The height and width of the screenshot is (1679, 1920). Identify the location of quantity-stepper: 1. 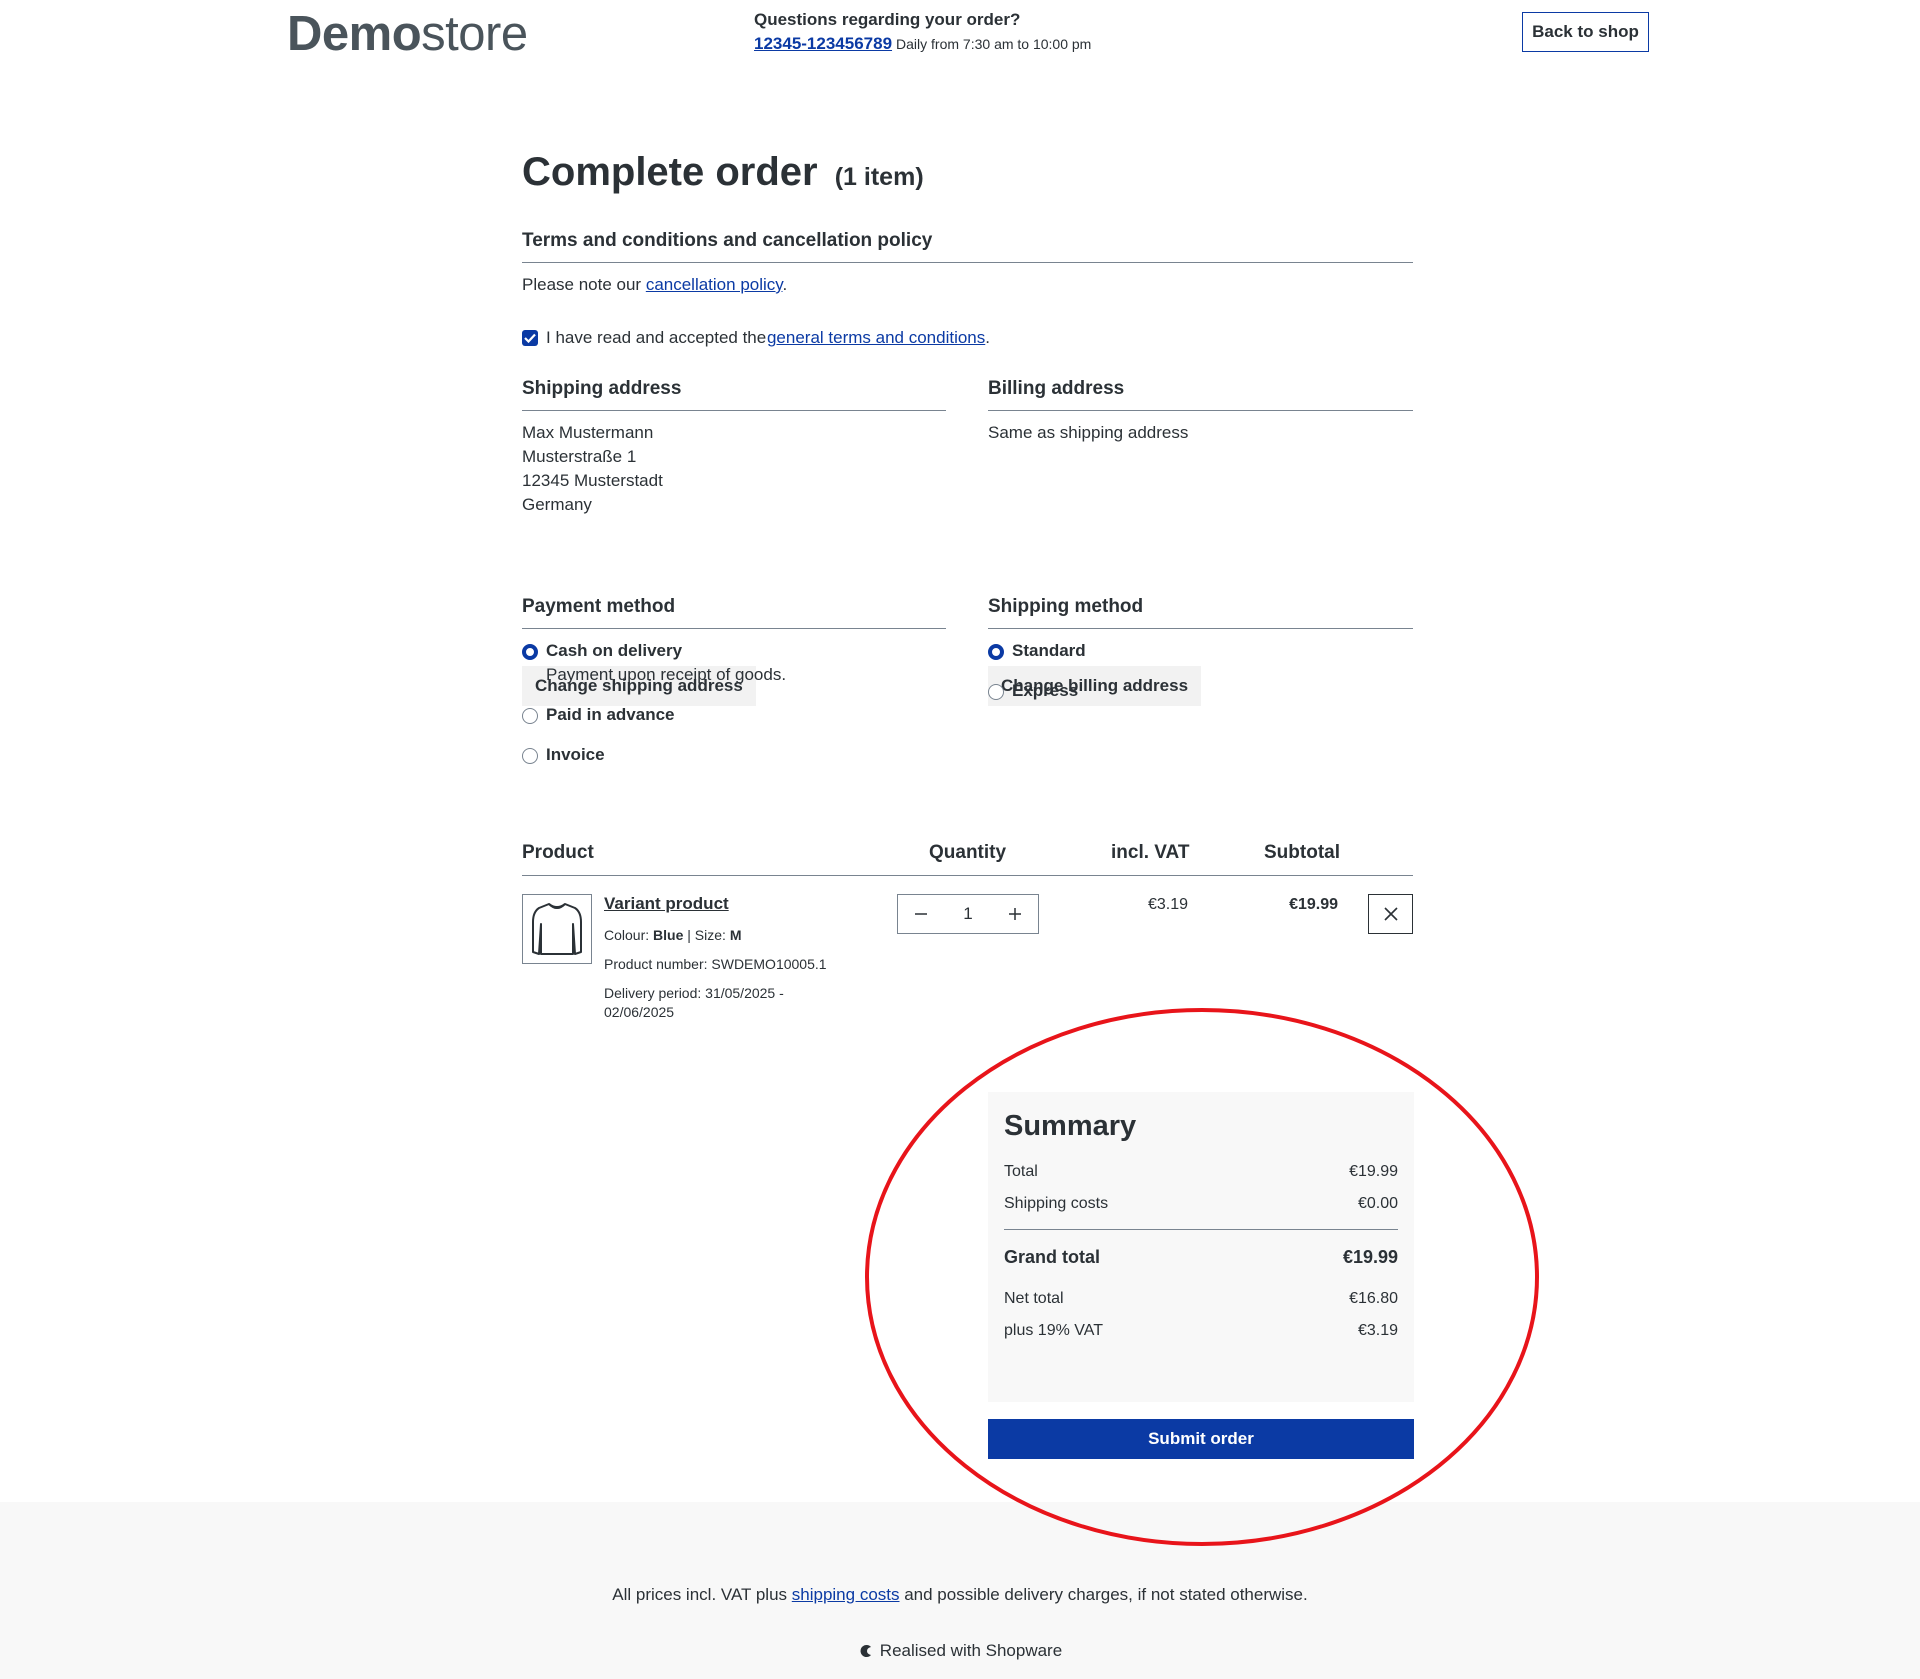
(968, 914).